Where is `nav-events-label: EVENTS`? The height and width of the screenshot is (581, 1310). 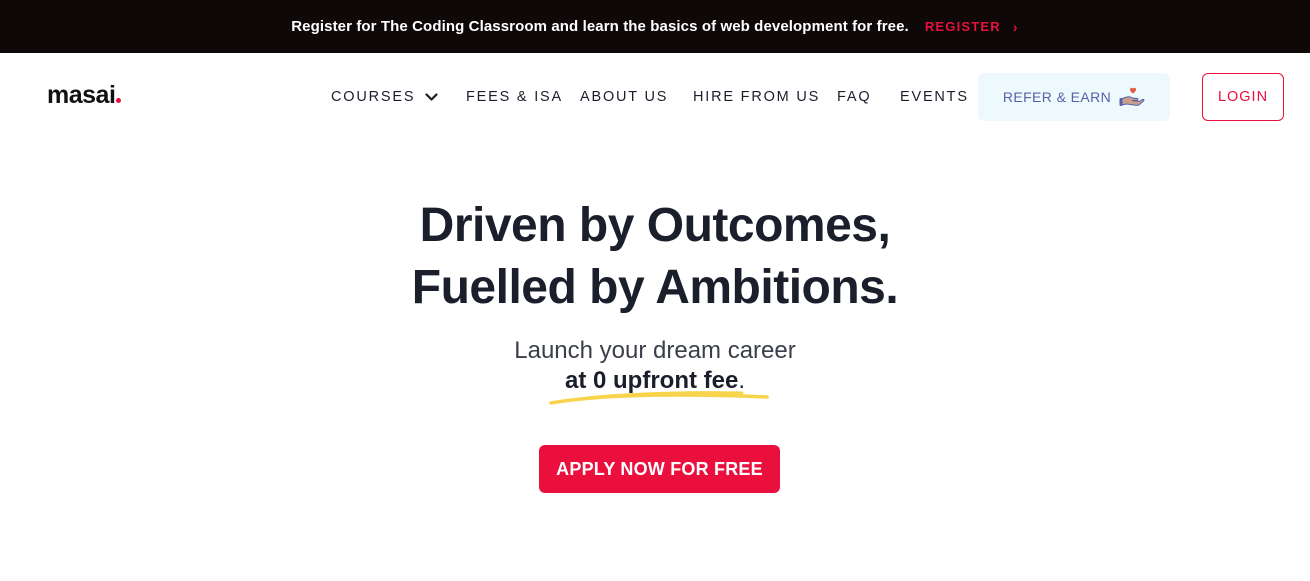
nav-events-label: EVENTS is located at coordinates (934, 97).